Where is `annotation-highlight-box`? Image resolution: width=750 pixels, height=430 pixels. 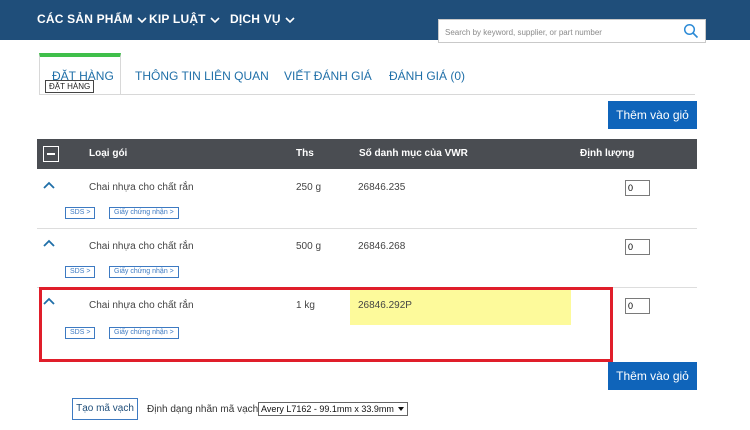 annotation-highlight-box is located at coordinates (326, 324).